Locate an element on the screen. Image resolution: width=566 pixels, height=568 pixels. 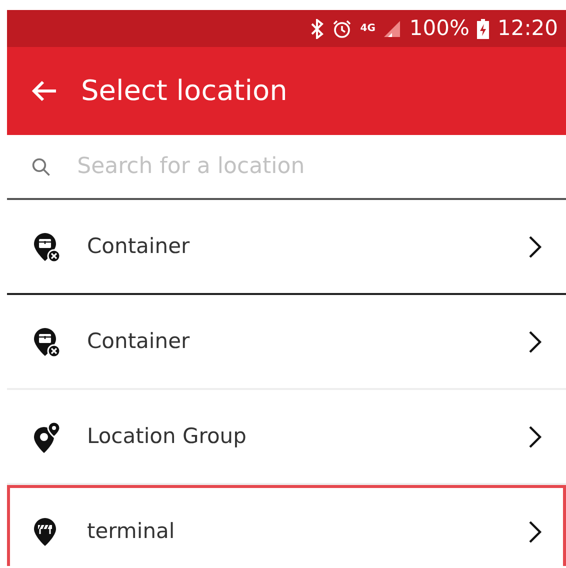
bluetooth-icon is located at coordinates (317, 28).